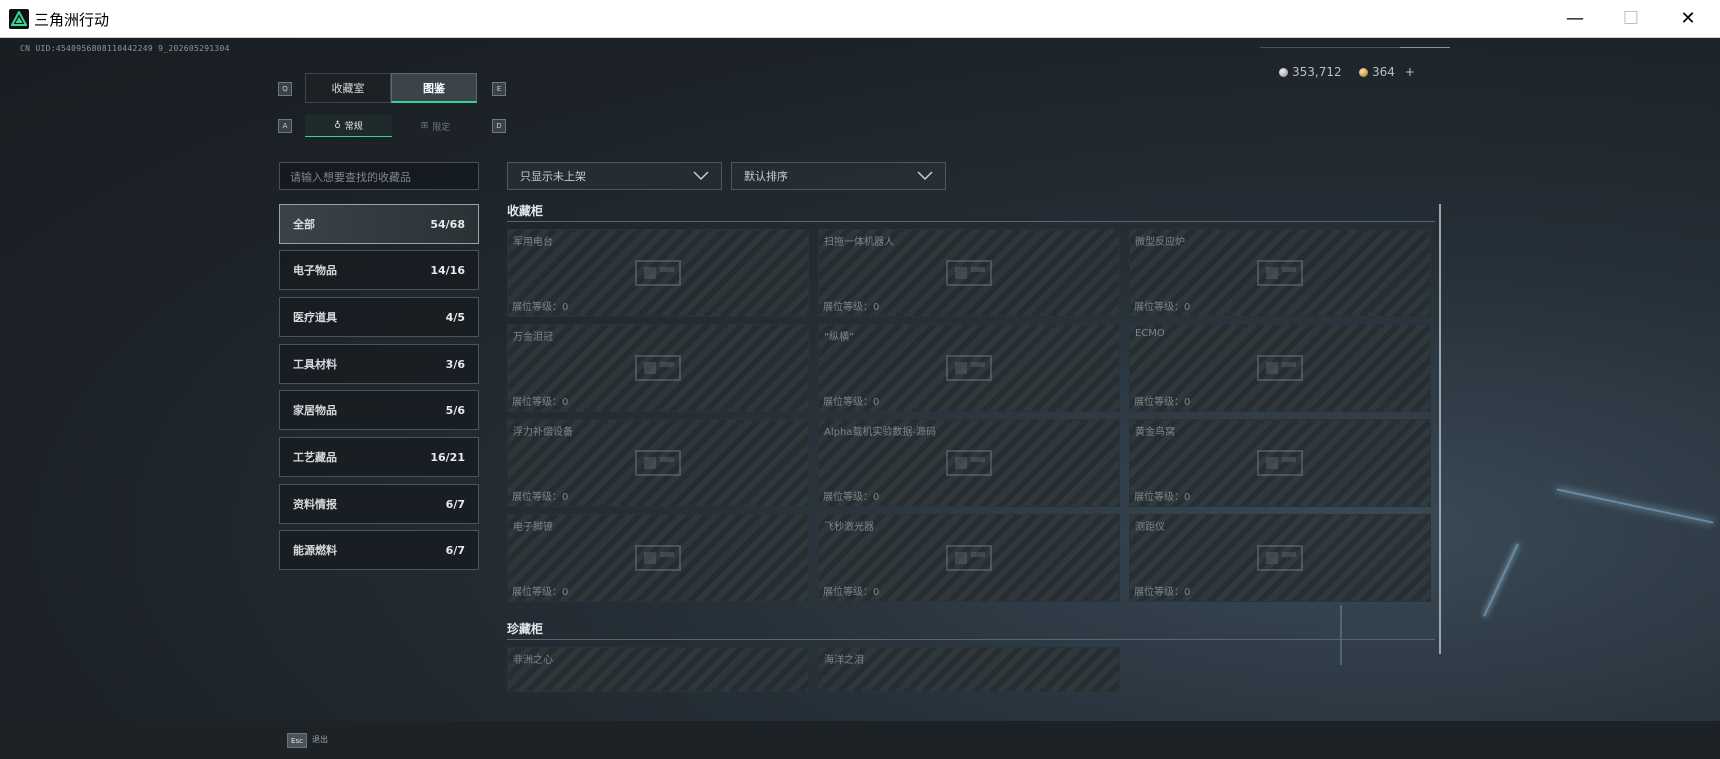 The height and width of the screenshot is (759, 1720). I want to click on esc-key-hint: Esc, so click(297, 740).